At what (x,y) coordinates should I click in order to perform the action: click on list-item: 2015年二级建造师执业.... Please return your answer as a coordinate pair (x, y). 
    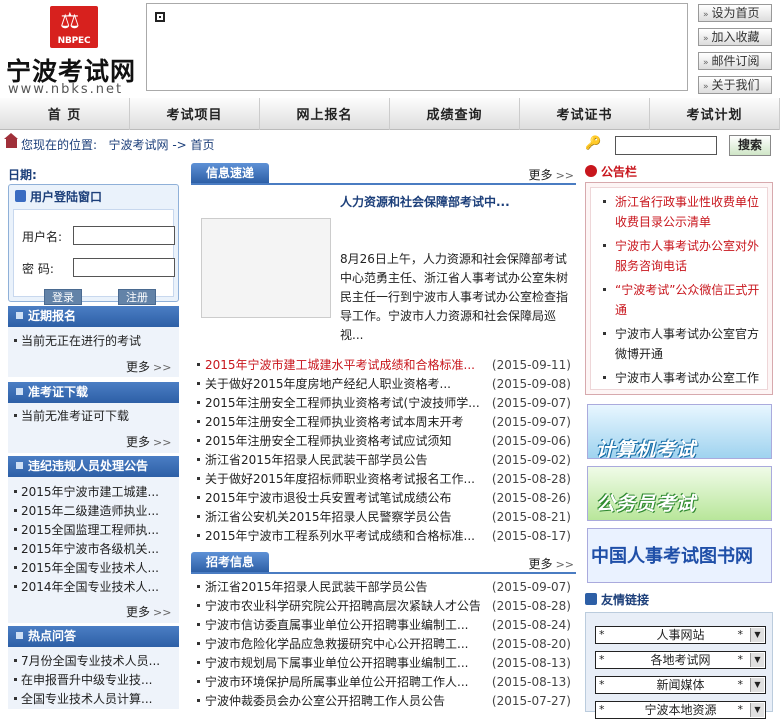
    Looking at the image, I should click on (93, 511).